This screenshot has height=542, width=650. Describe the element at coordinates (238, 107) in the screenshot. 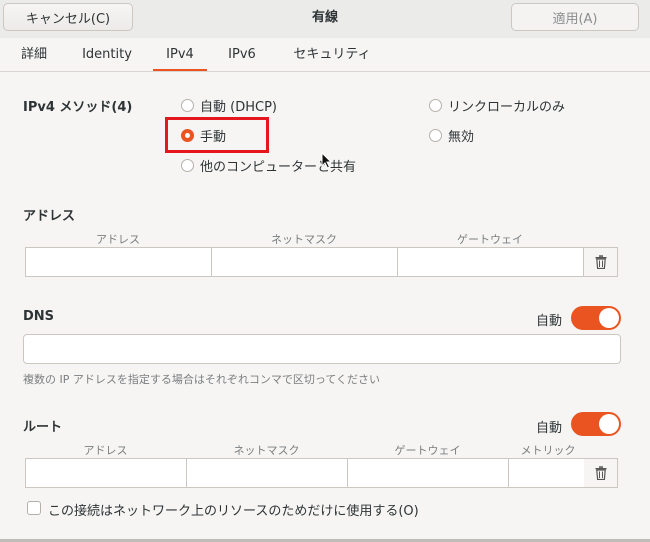

I see `radio-label: 自動 (DHCP)` at that location.